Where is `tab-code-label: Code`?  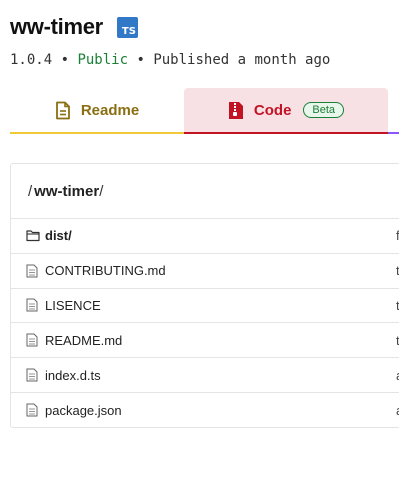 tab-code-label: Code is located at coordinates (272, 110).